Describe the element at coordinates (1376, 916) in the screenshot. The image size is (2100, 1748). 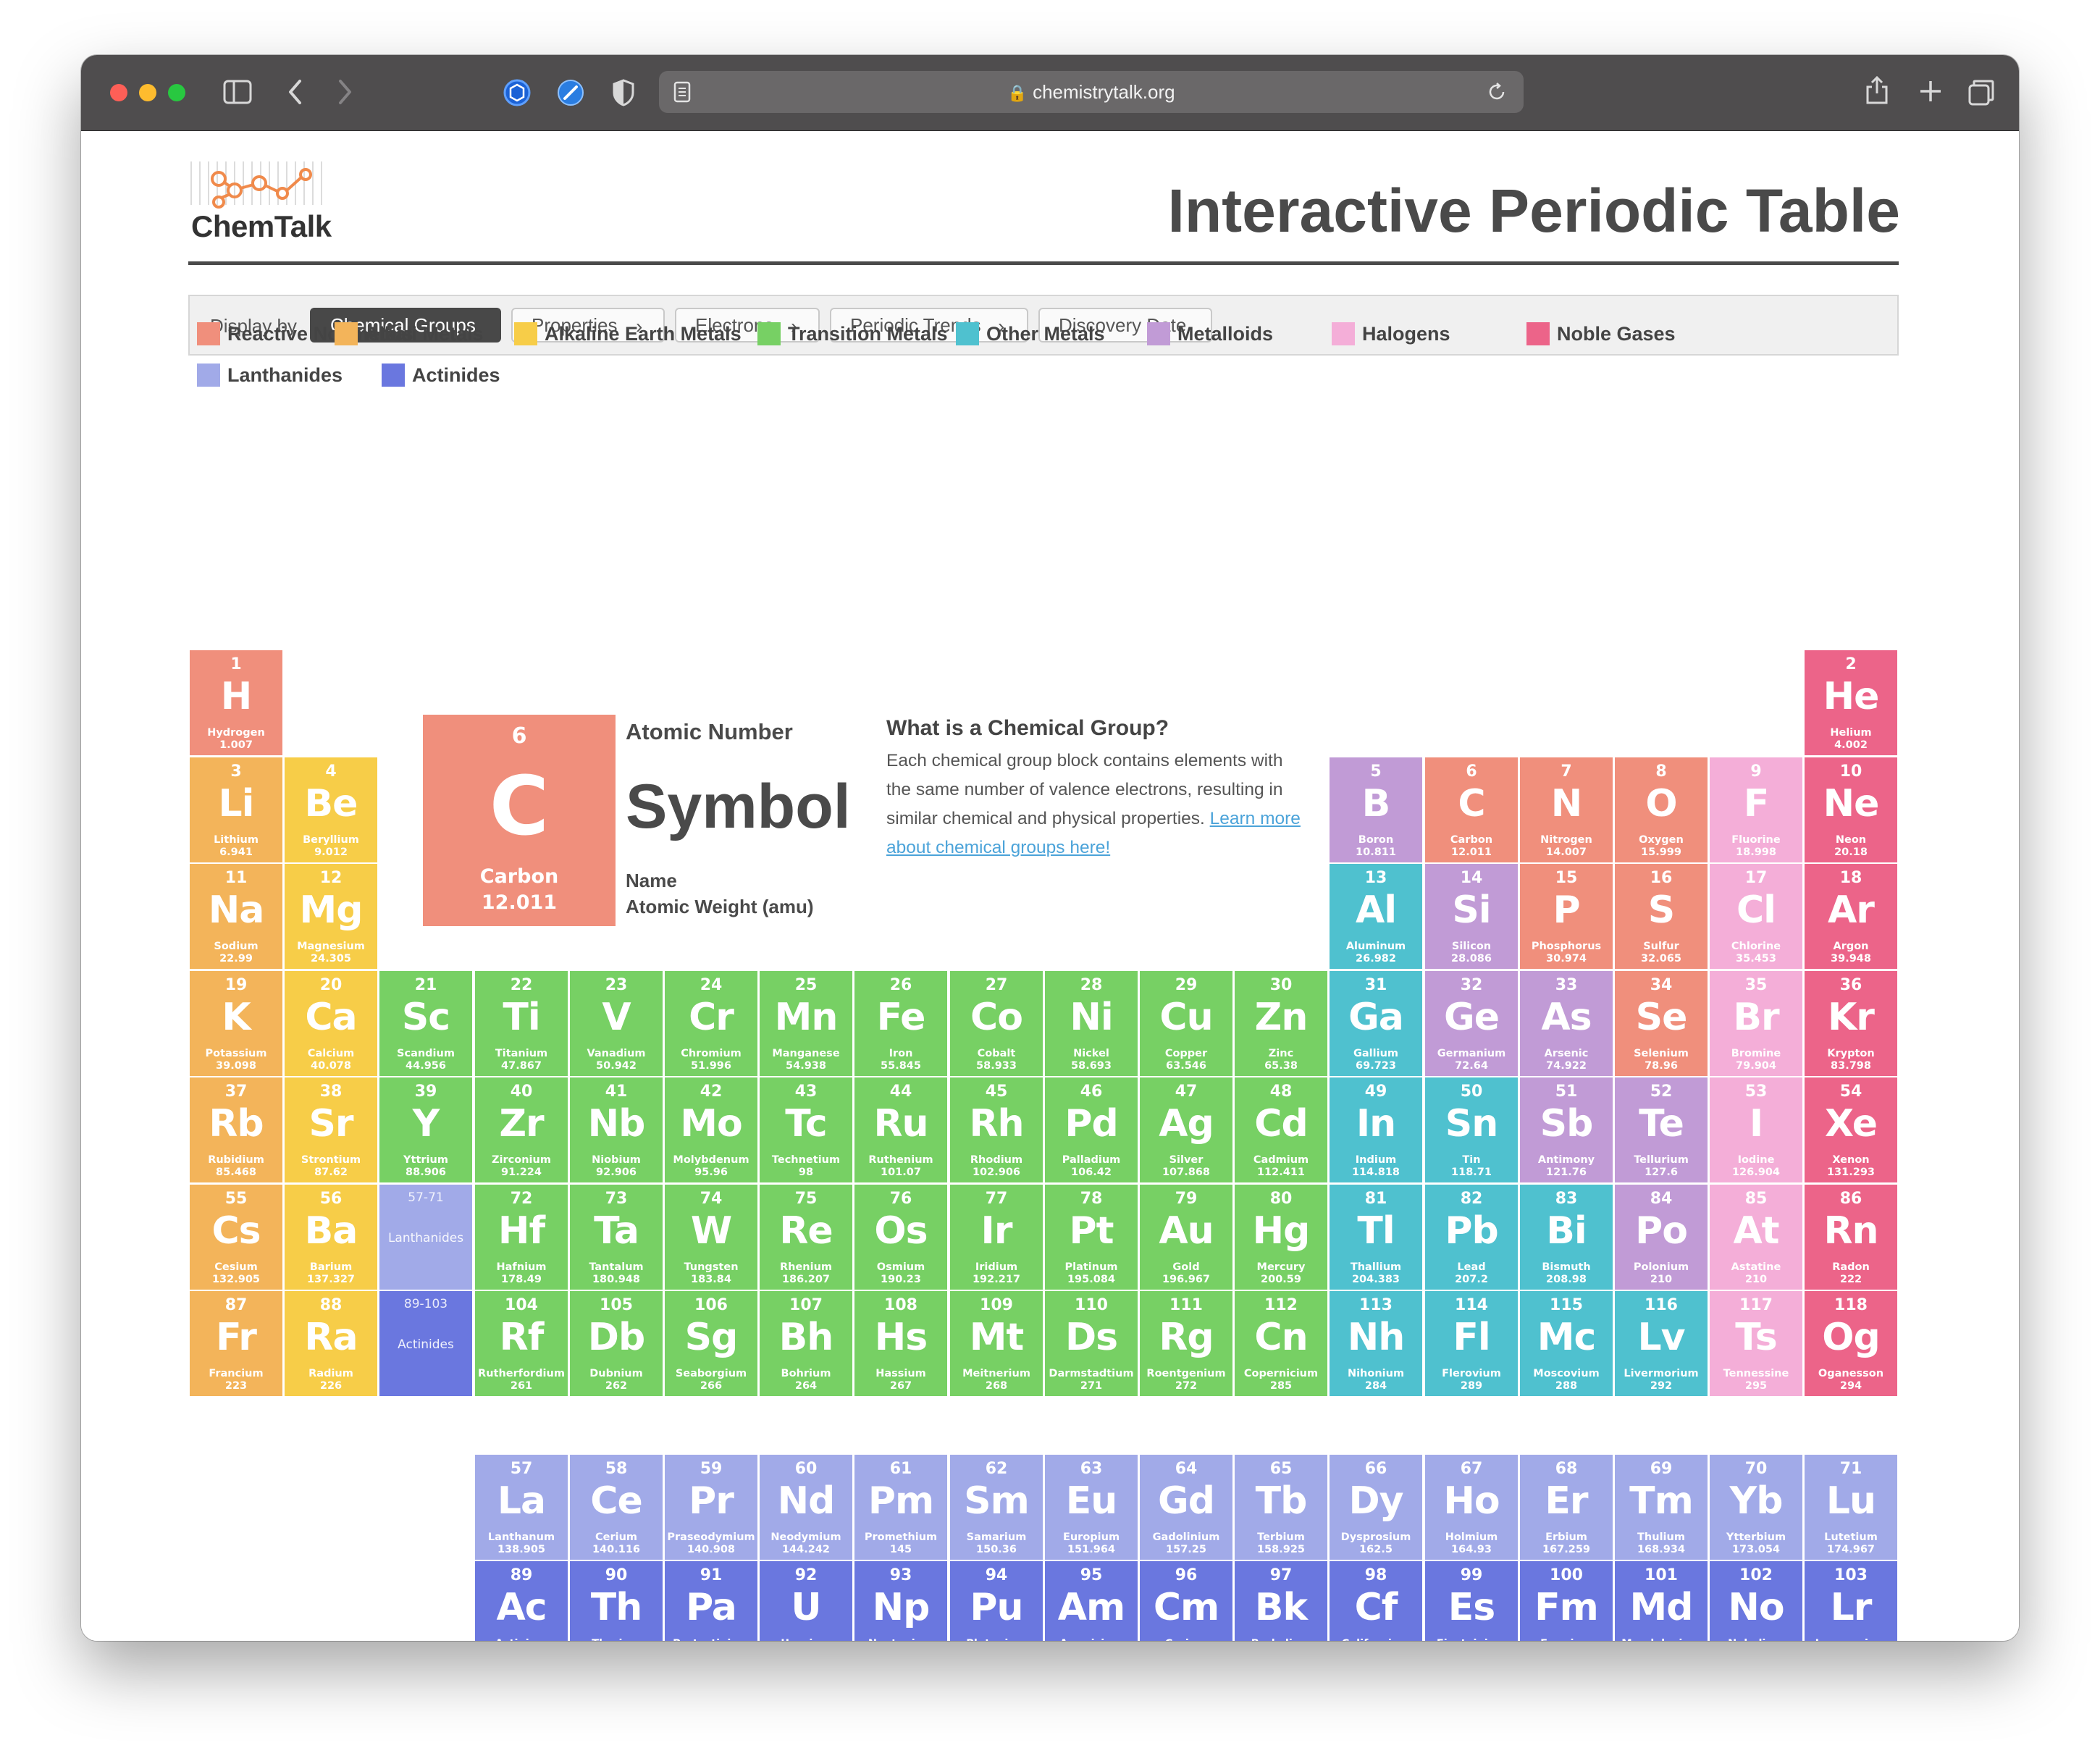
I see `element-al: 13 Al Aluminum 26.982` at that location.